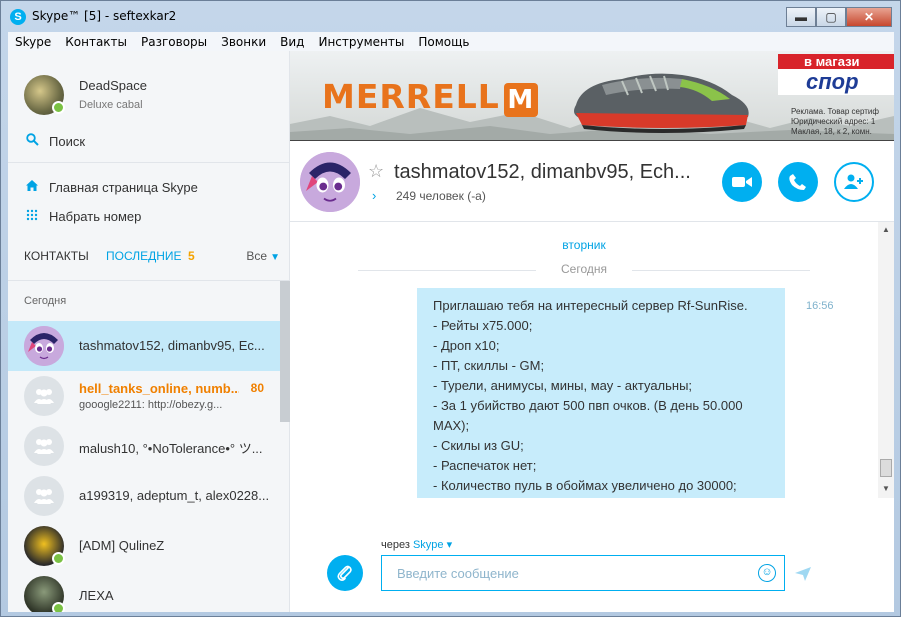 This screenshot has height=617, width=901. What do you see at coordinates (257, 388) in the screenshot?
I see `unread-count-badge: 80` at bounding box center [257, 388].